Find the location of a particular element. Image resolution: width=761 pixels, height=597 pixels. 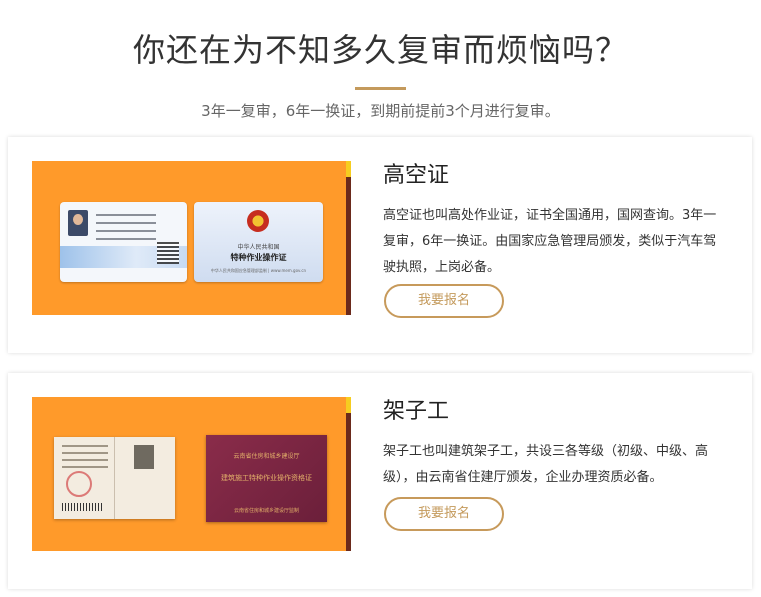

course-title: 高空证 is located at coordinates (416, 175).